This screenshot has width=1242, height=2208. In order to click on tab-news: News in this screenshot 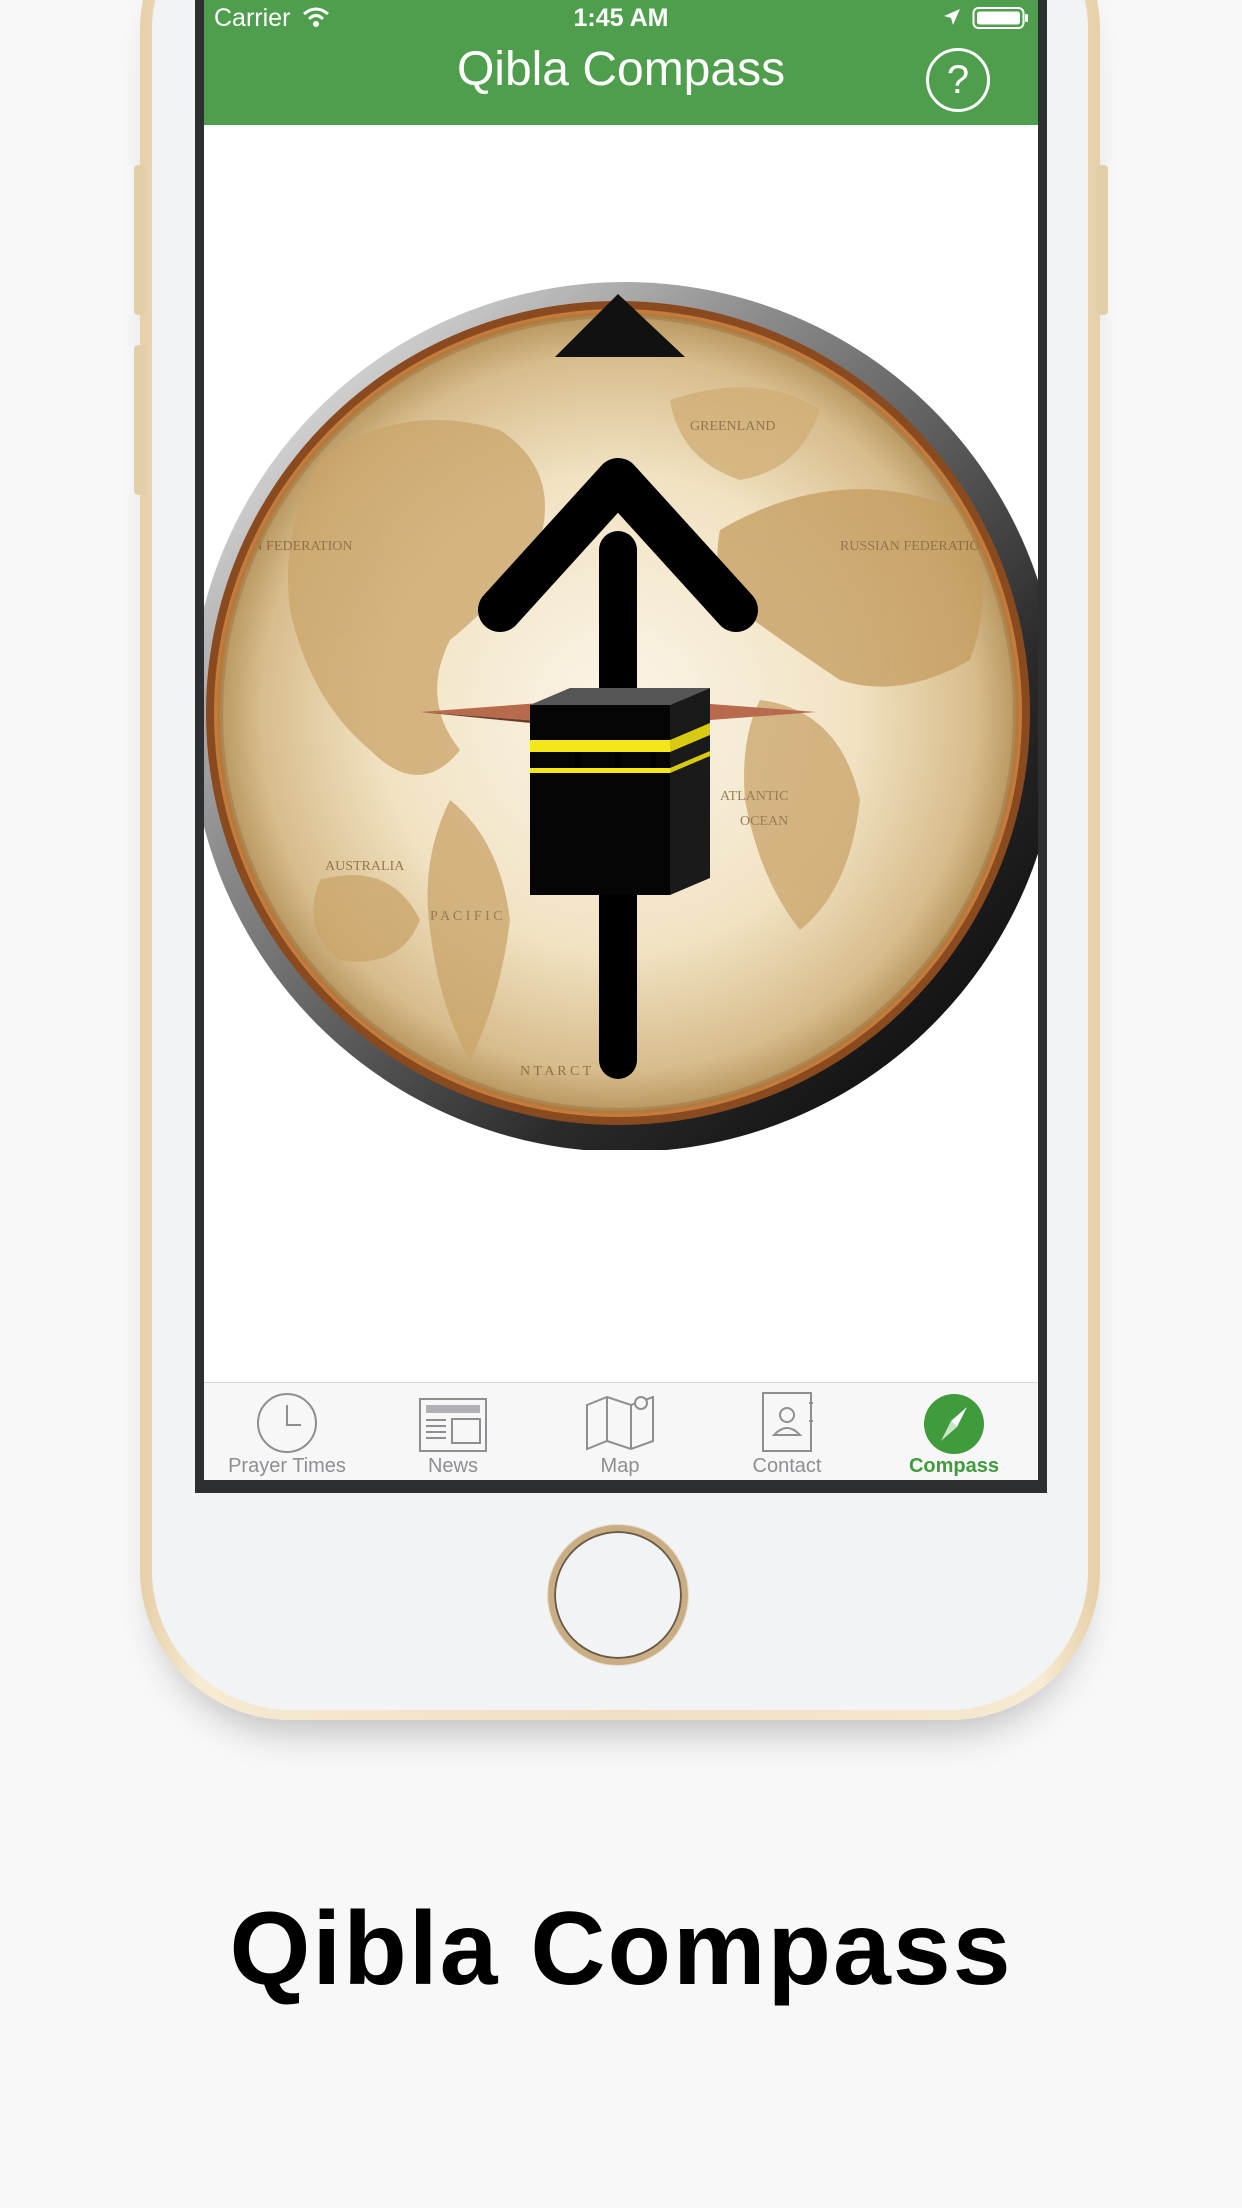, I will do `click(453, 1431)`.